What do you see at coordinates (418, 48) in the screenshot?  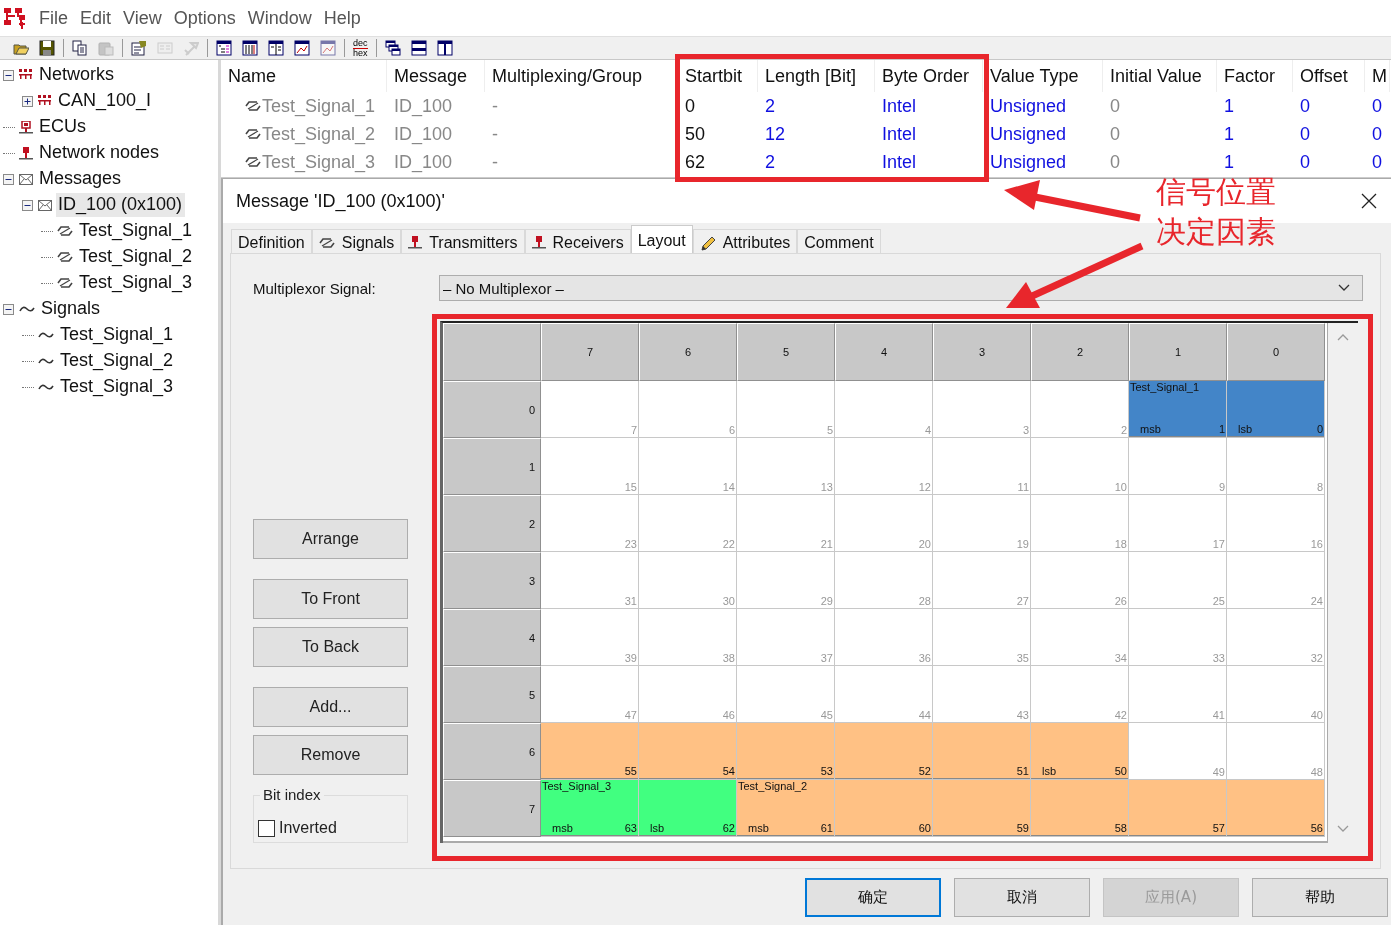 I see `tile-horizontal-icon` at bounding box center [418, 48].